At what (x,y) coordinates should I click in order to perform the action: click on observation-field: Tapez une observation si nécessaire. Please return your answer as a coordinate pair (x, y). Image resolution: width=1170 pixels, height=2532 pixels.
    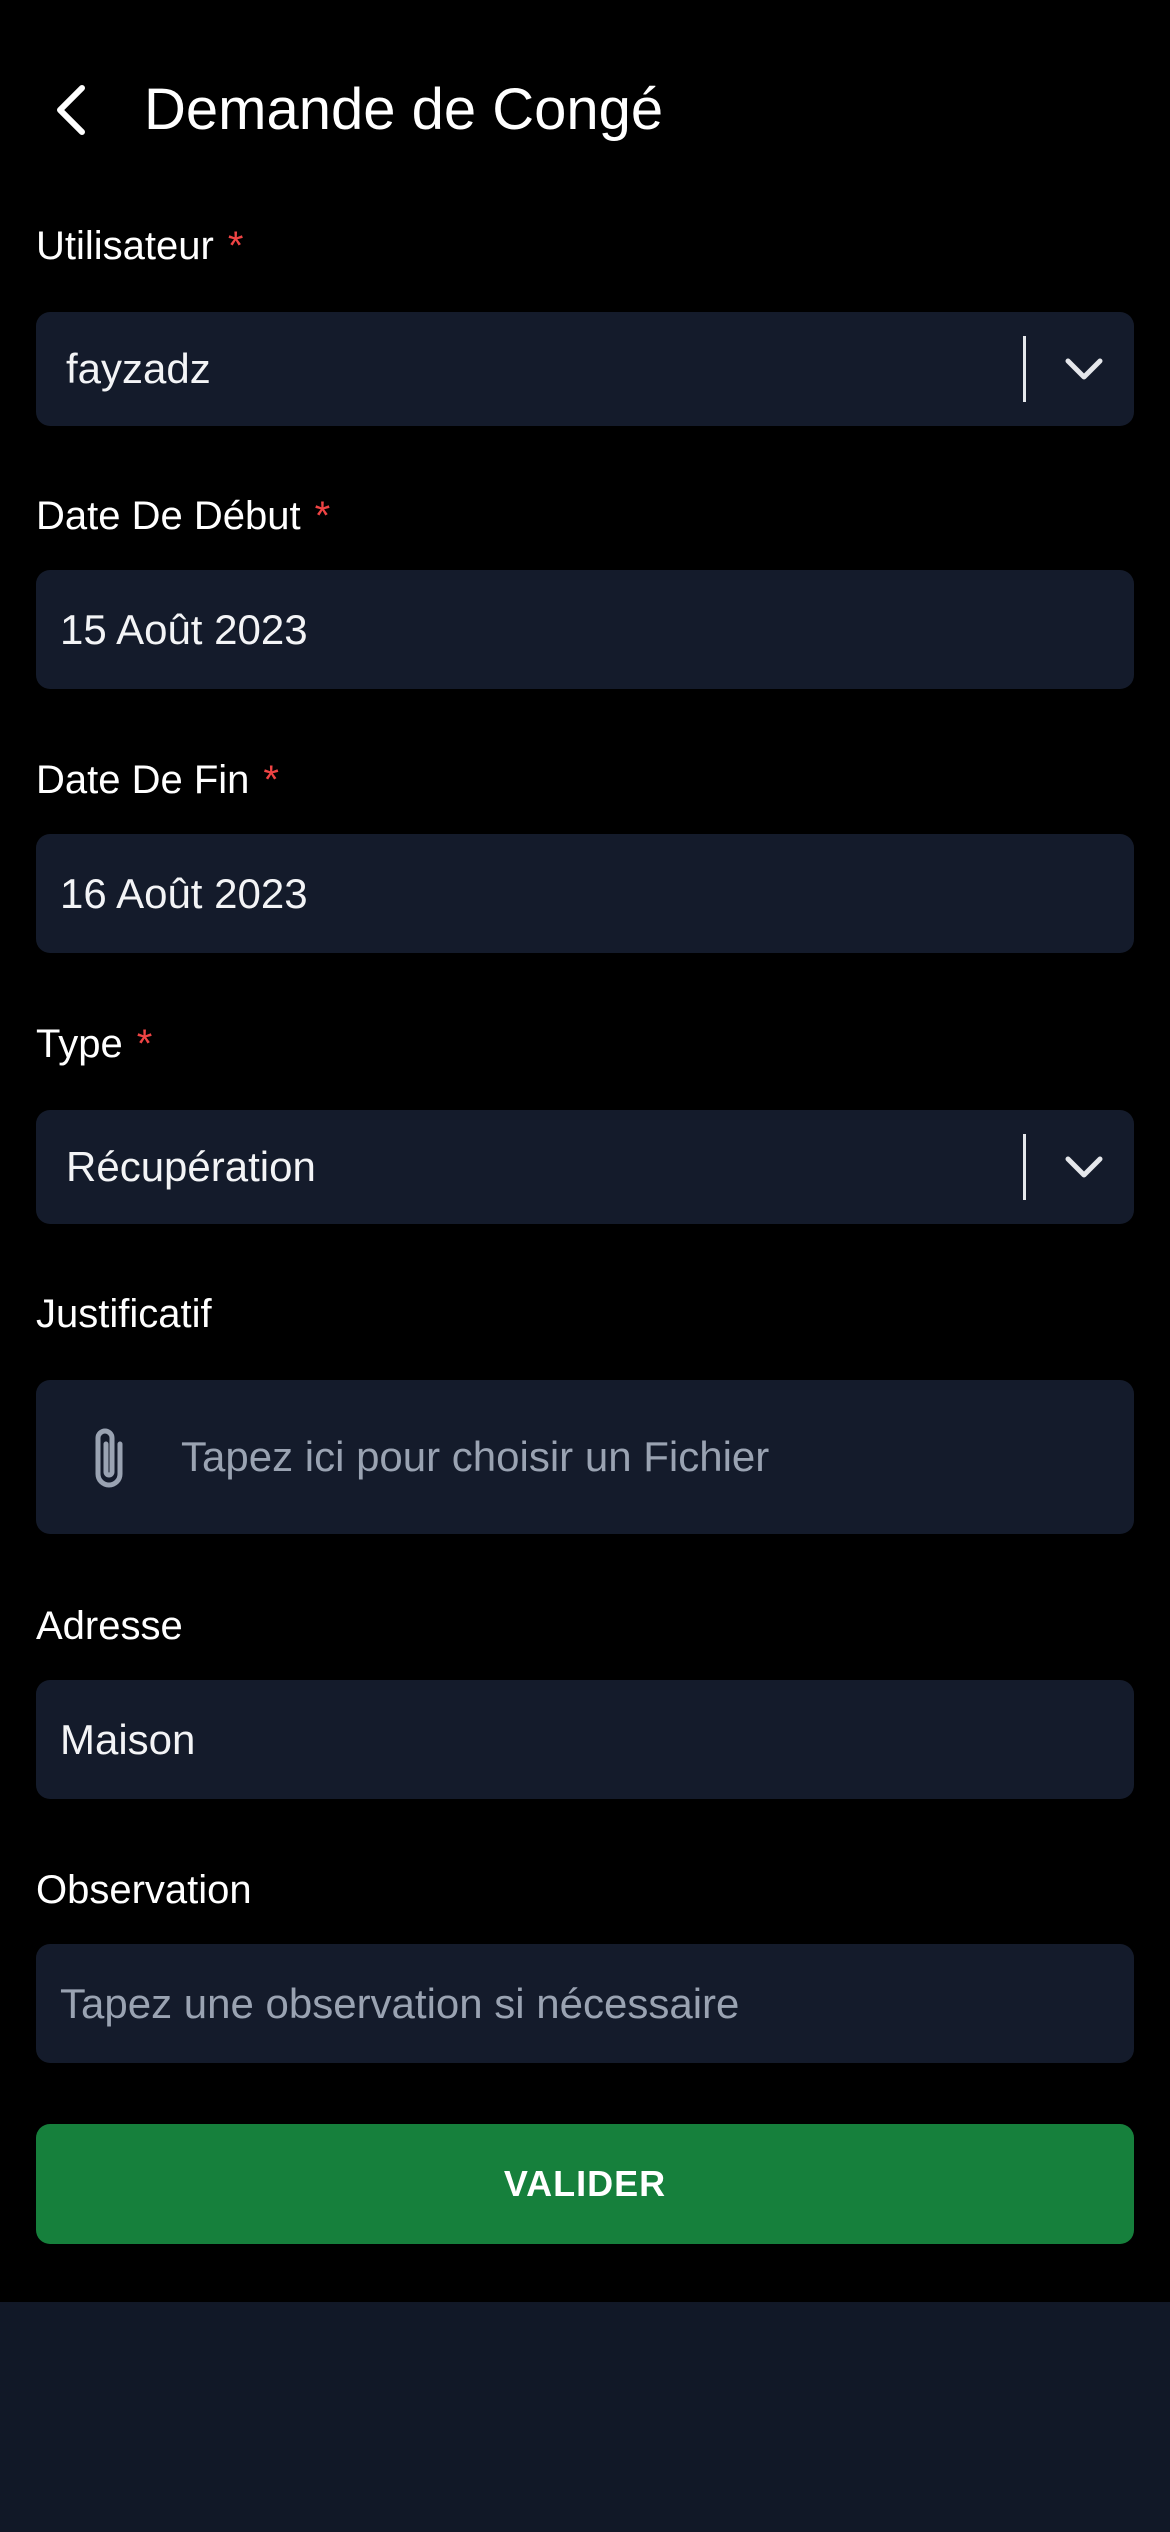
    Looking at the image, I should click on (585, 2003).